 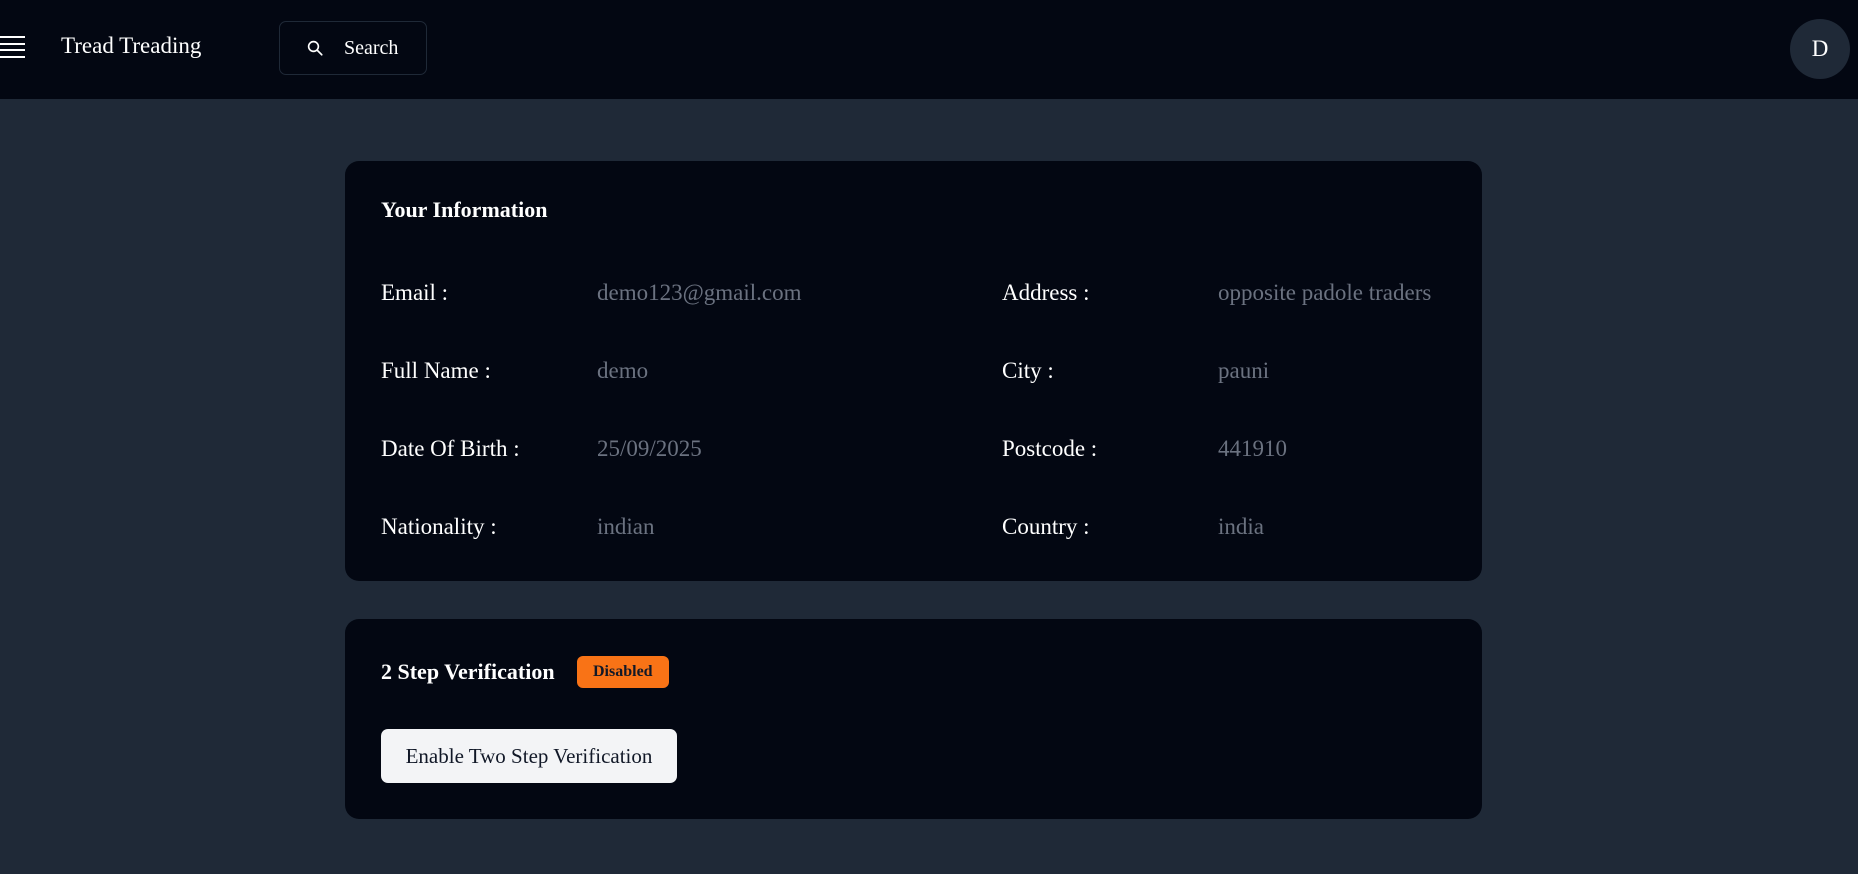 I want to click on postcode-label: Postcode :, so click(x=1050, y=448).